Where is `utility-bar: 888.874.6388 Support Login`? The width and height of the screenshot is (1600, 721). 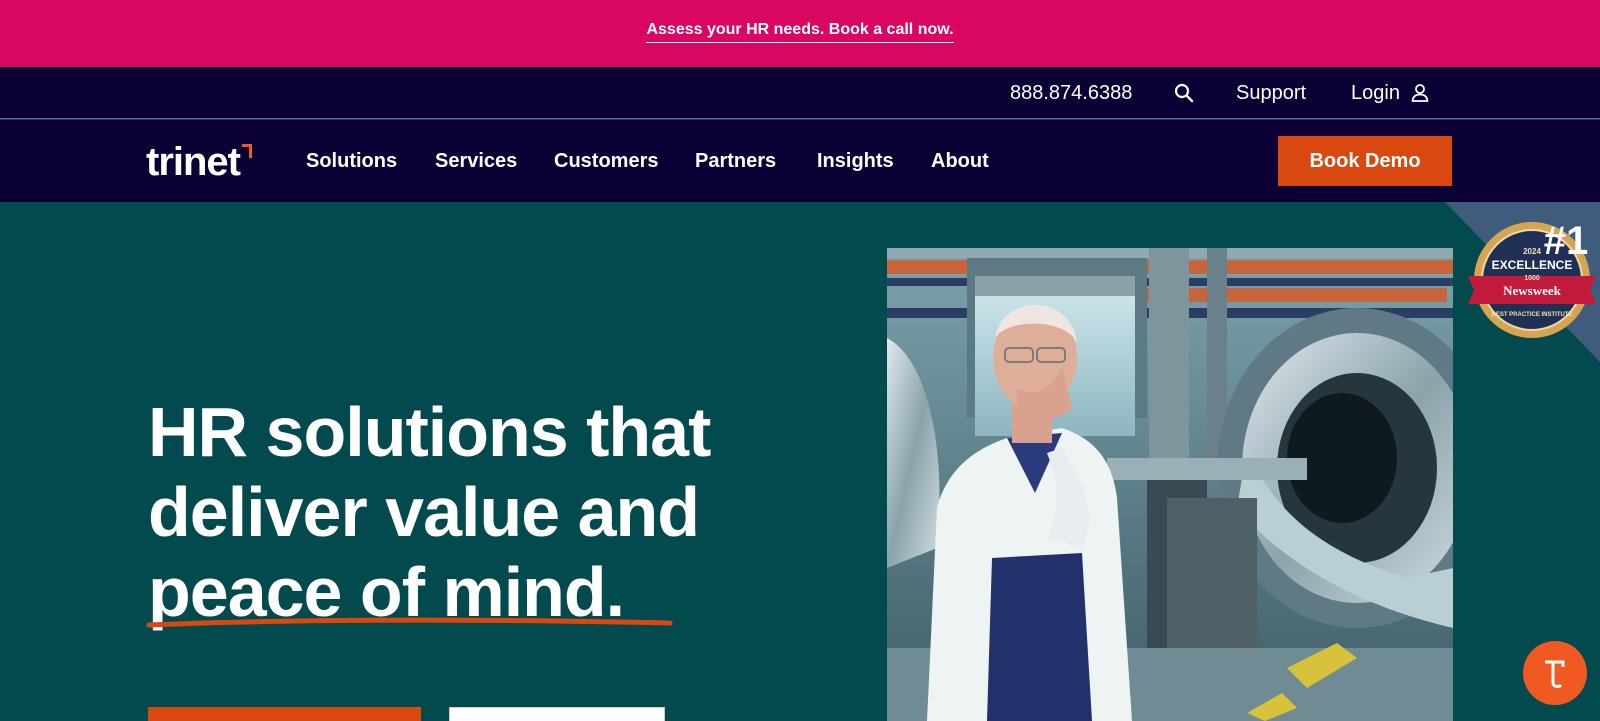
utility-bar: 888.874.6388 Support Login is located at coordinates (800, 93).